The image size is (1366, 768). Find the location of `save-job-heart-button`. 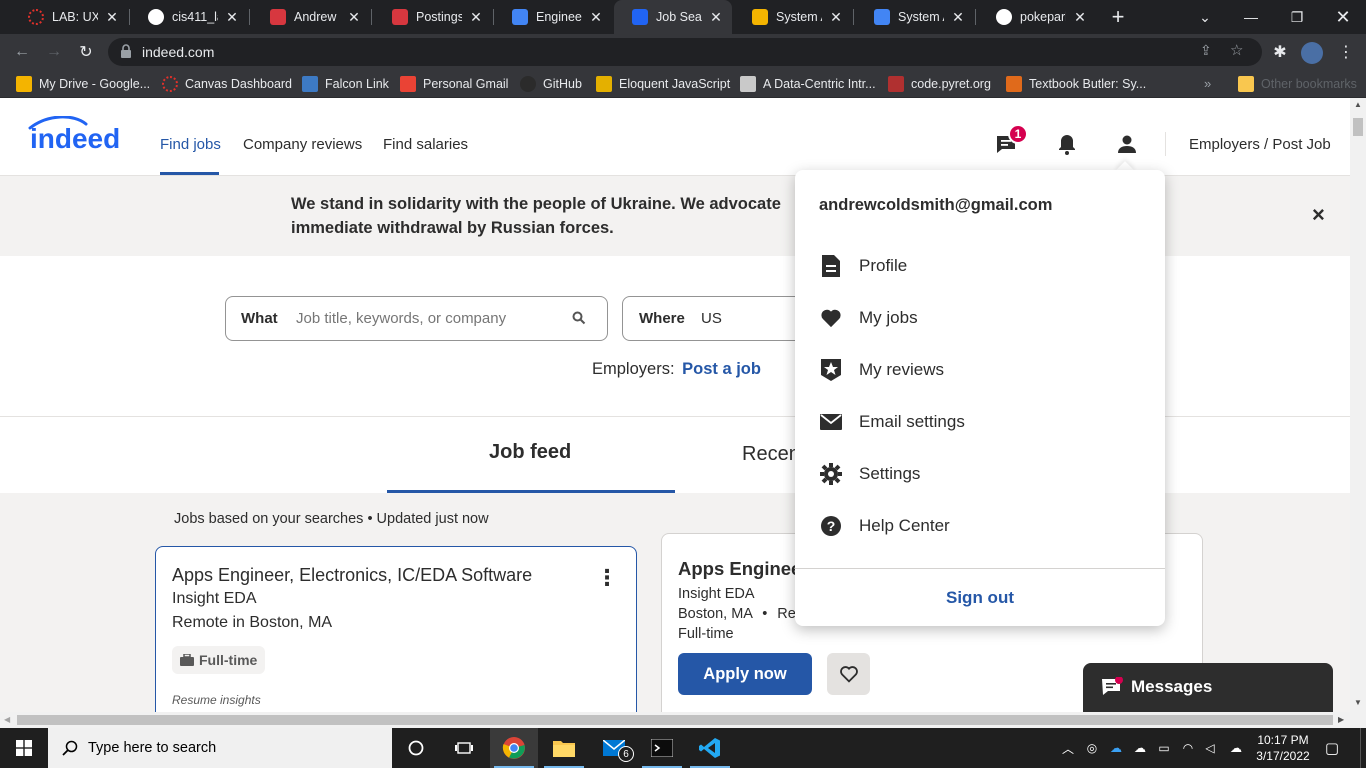

save-job-heart-button is located at coordinates (848, 674).